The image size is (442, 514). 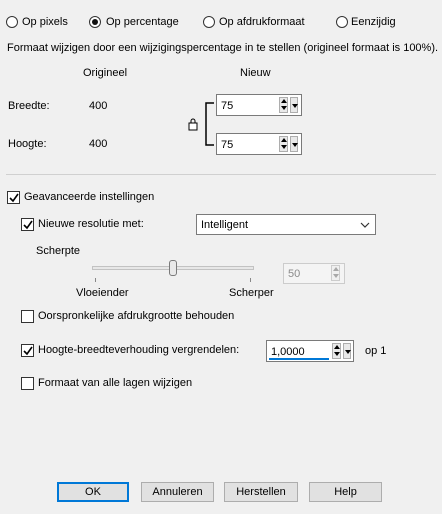 I want to click on lock-aspect-checkbox, so click(x=27, y=350).